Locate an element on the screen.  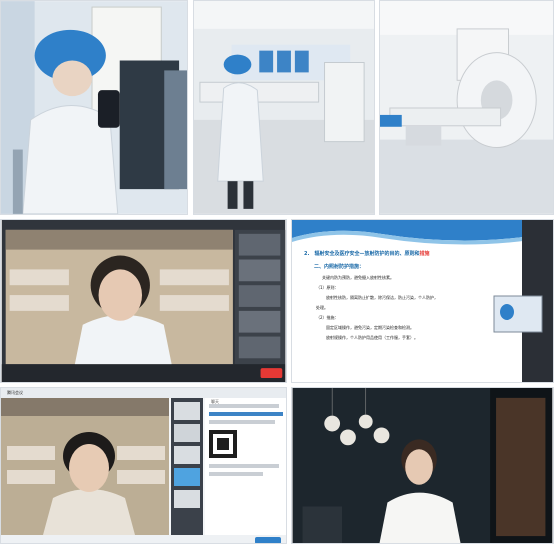
staff-phone-illustration is located at coordinates (94, 107).